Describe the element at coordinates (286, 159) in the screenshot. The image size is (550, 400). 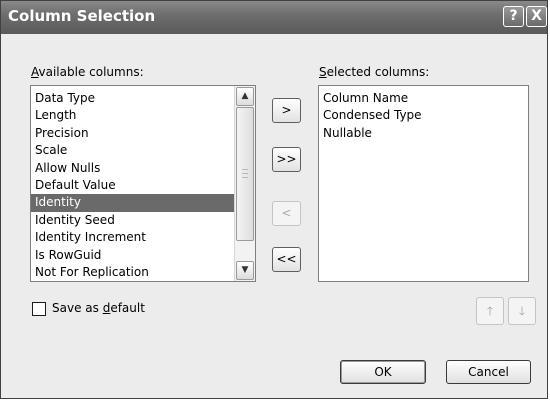
I see `add-all-columns-button: >>` at that location.